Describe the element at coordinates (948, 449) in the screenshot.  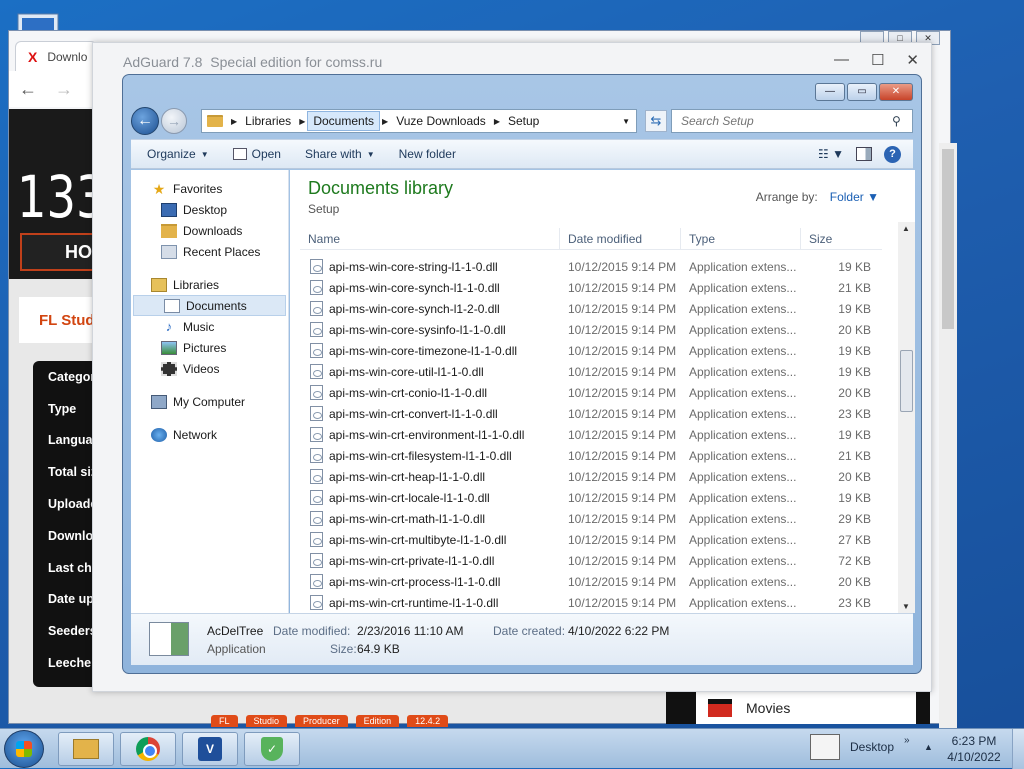
I see `browser-scrollbar: ▼` at that location.